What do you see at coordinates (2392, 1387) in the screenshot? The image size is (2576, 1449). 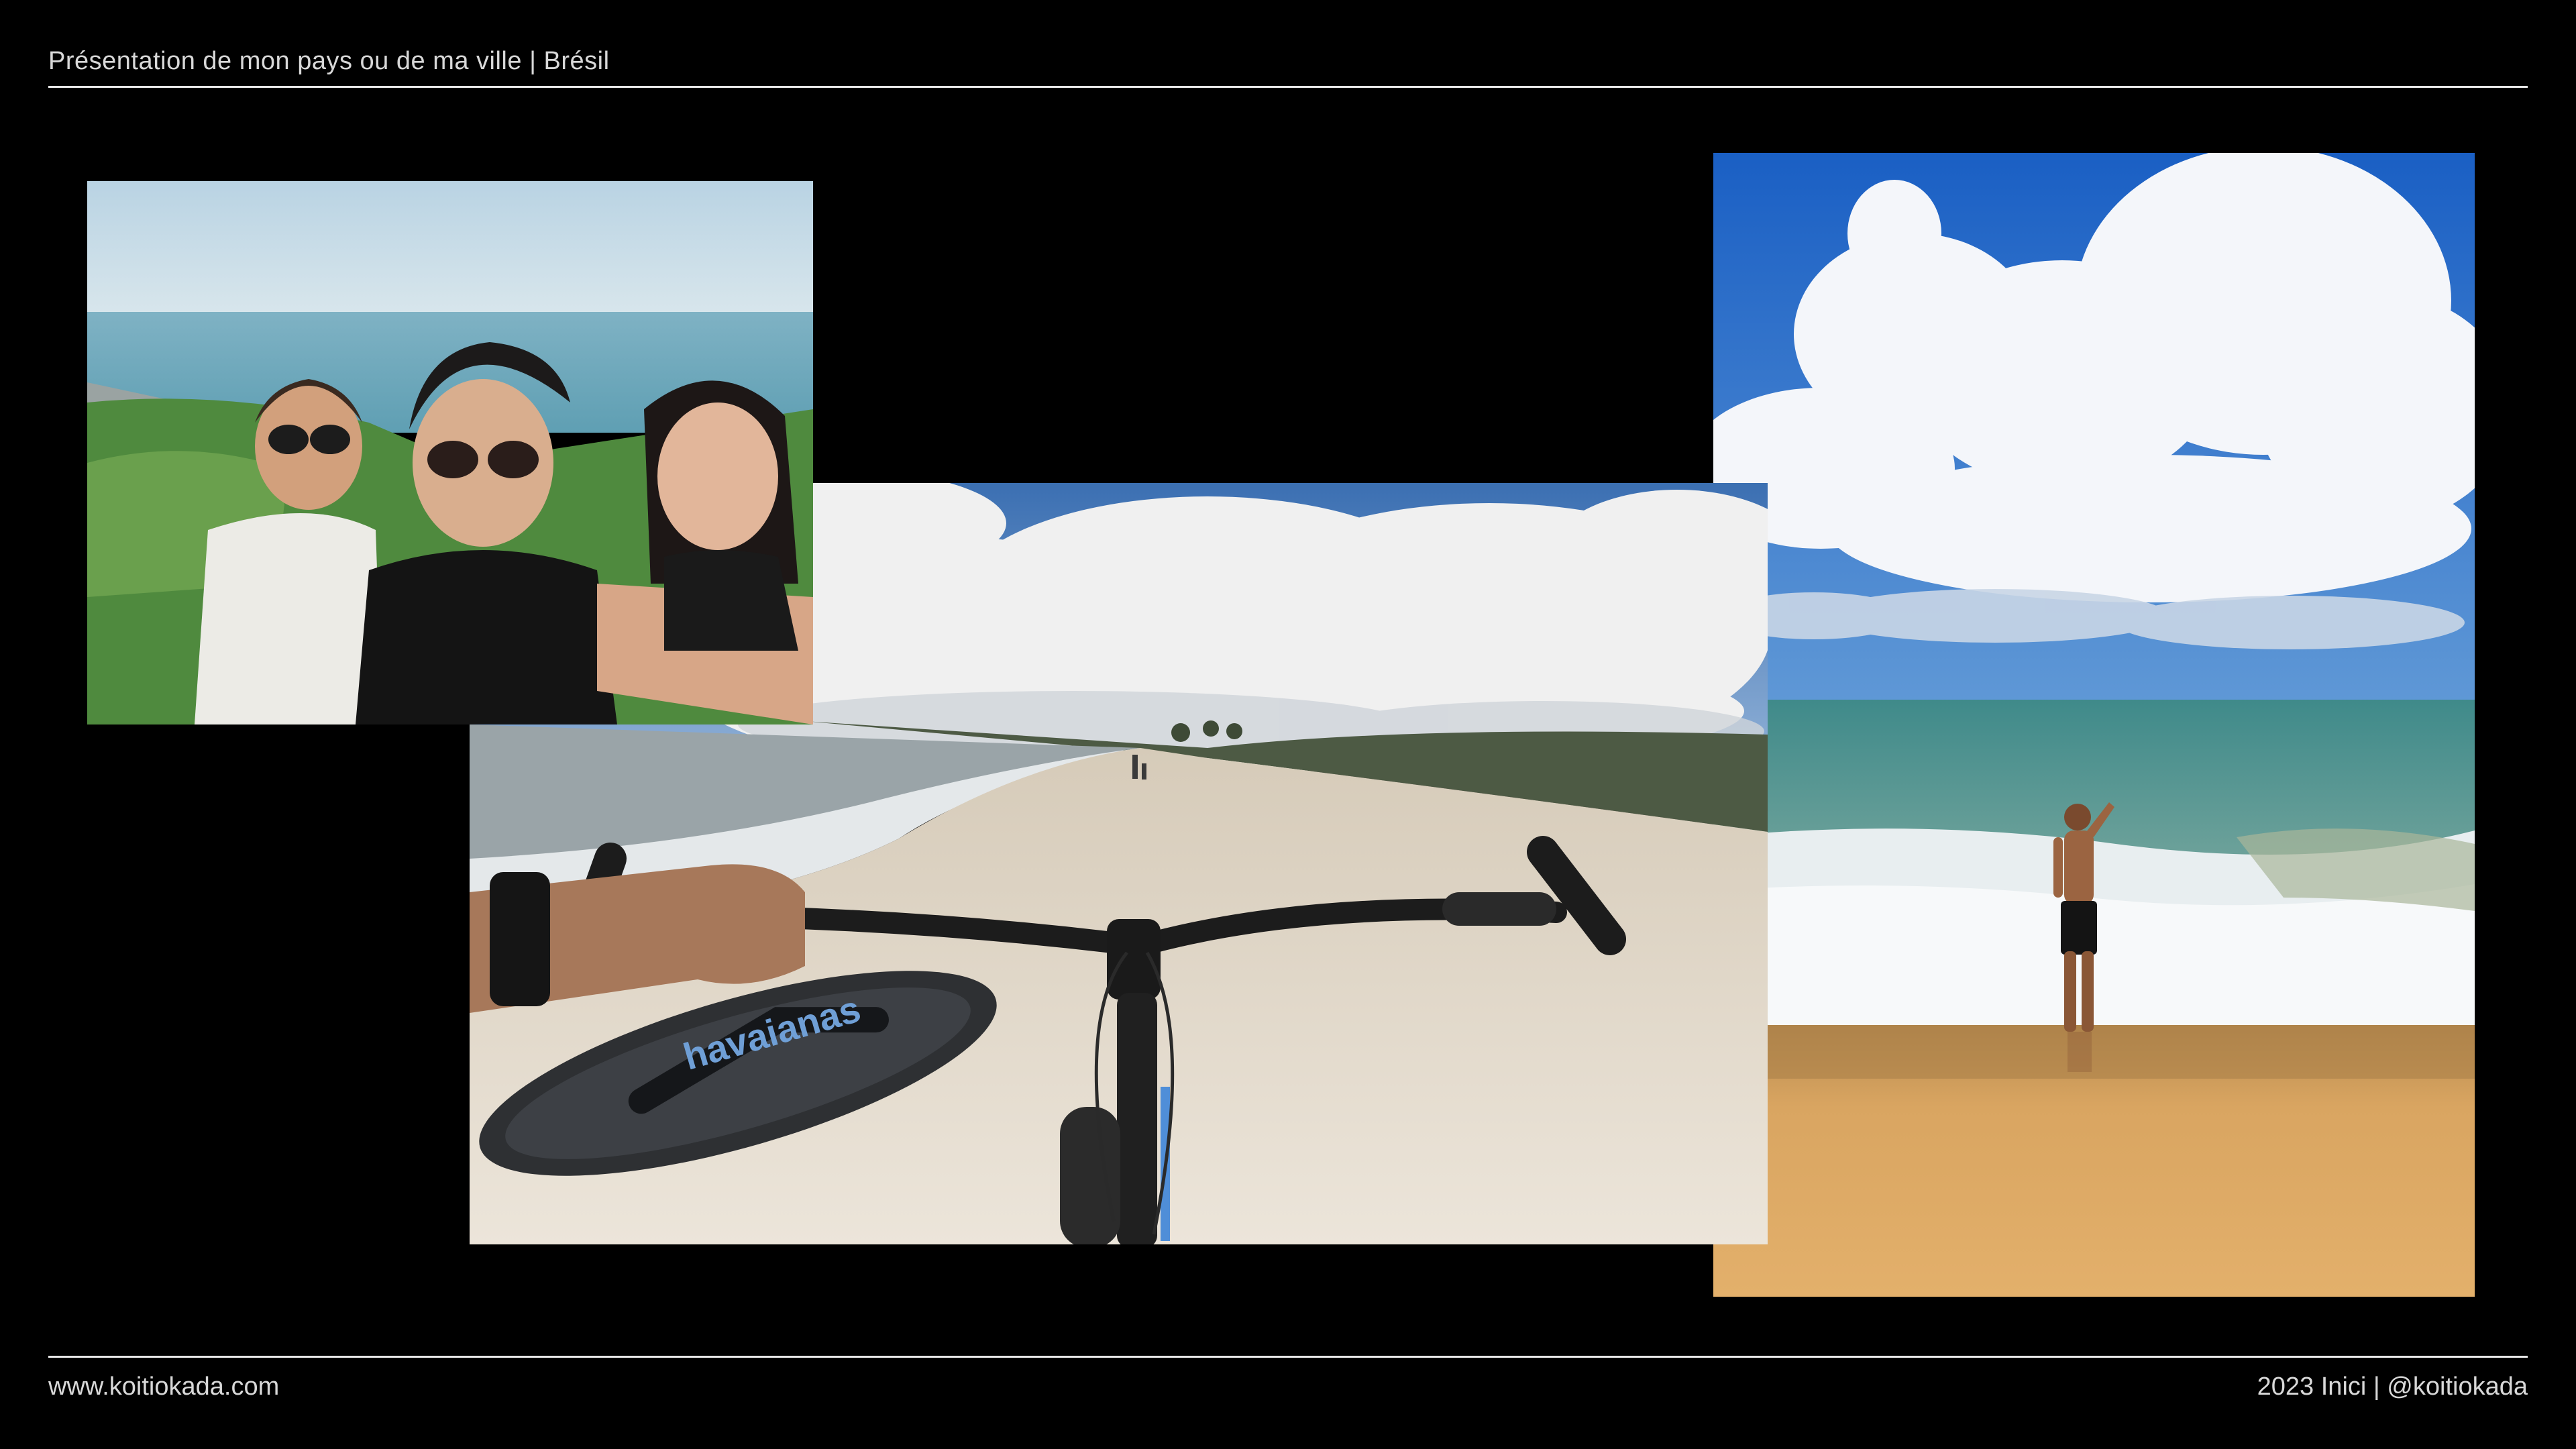 I see `footer-credit: 2023 Inici | @koitiokada` at bounding box center [2392, 1387].